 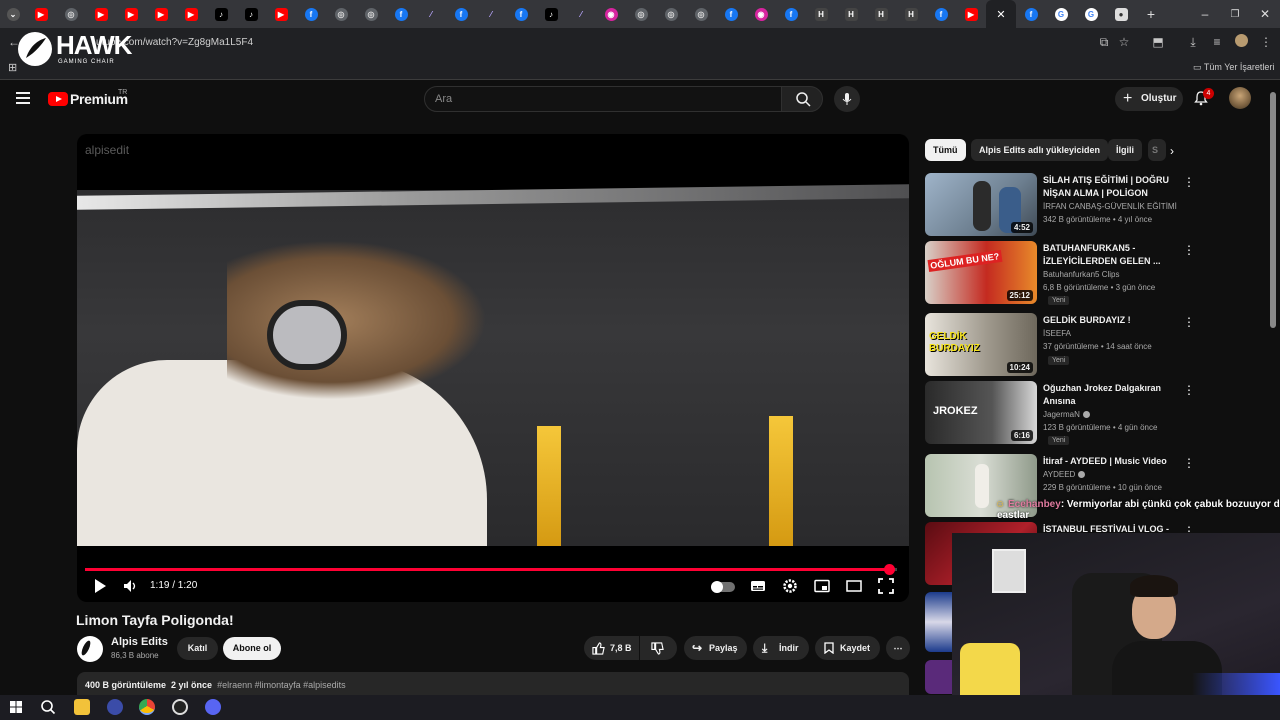 I want to click on video-thumbnail: GELDİK BURDAYIZ 10:24, so click(x=981, y=344).